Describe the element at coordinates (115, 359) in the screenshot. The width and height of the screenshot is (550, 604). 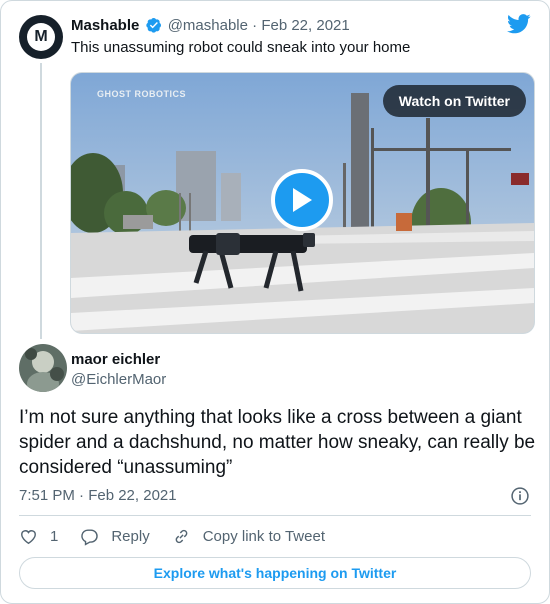
I see `author-name: maor eichler` at that location.